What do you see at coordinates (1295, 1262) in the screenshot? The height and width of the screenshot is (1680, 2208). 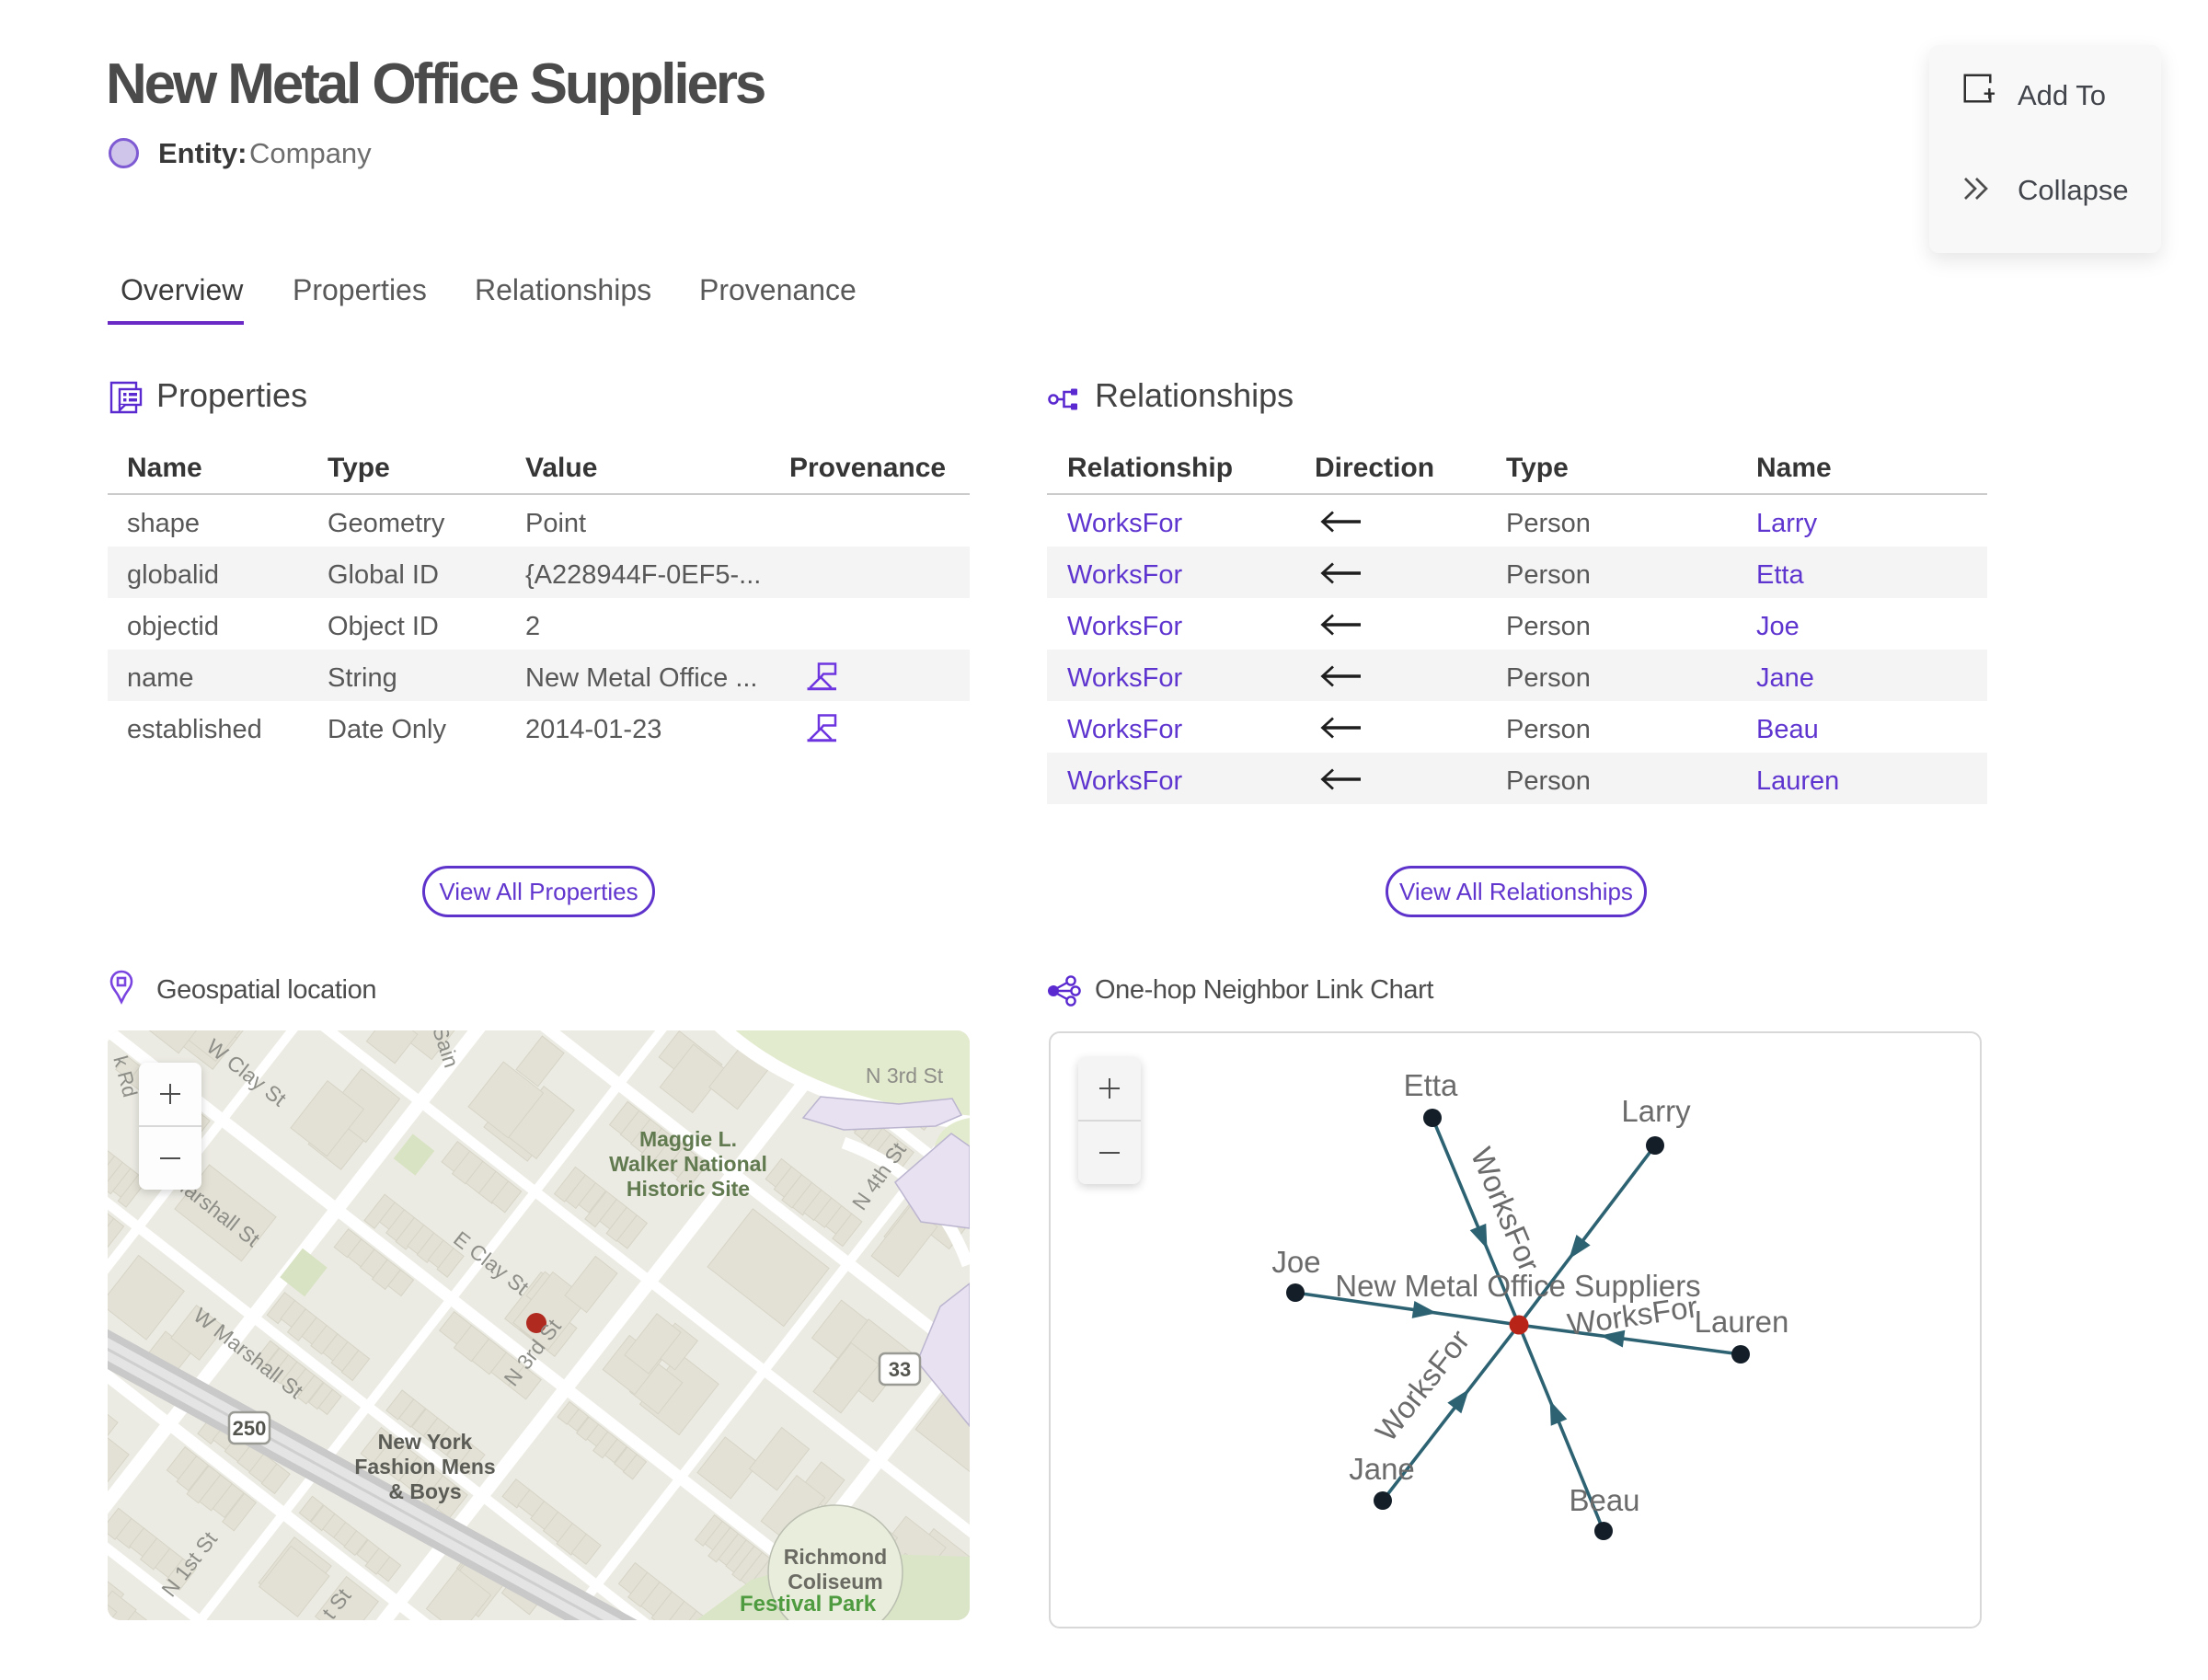 I see `svg-text: Joe` at bounding box center [1295, 1262].